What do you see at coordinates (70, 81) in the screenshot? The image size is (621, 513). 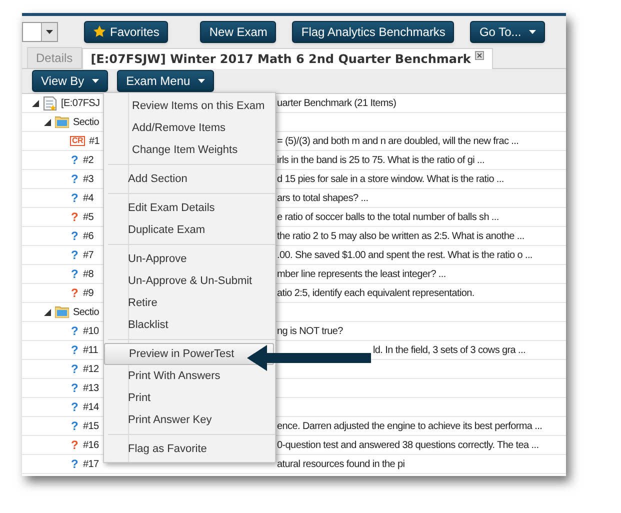 I see `menu-button: View By` at bounding box center [70, 81].